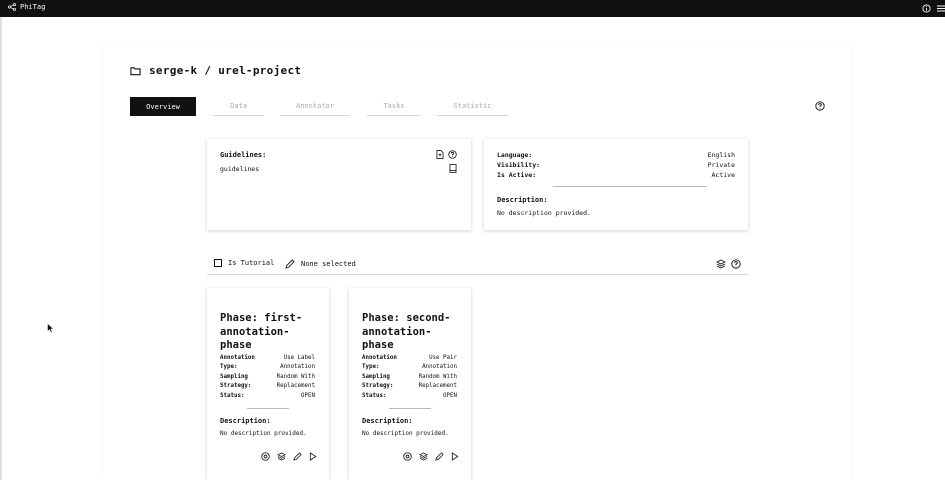 Image resolution: width=945 pixels, height=480 pixels. Describe the element at coordinates (12, 7) in the screenshot. I see `share-icon` at that location.